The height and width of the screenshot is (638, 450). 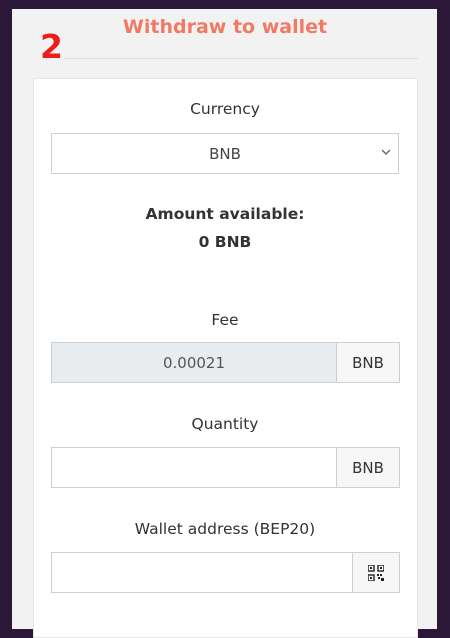 What do you see at coordinates (225, 109) in the screenshot?
I see `currency-label: Currency` at bounding box center [225, 109].